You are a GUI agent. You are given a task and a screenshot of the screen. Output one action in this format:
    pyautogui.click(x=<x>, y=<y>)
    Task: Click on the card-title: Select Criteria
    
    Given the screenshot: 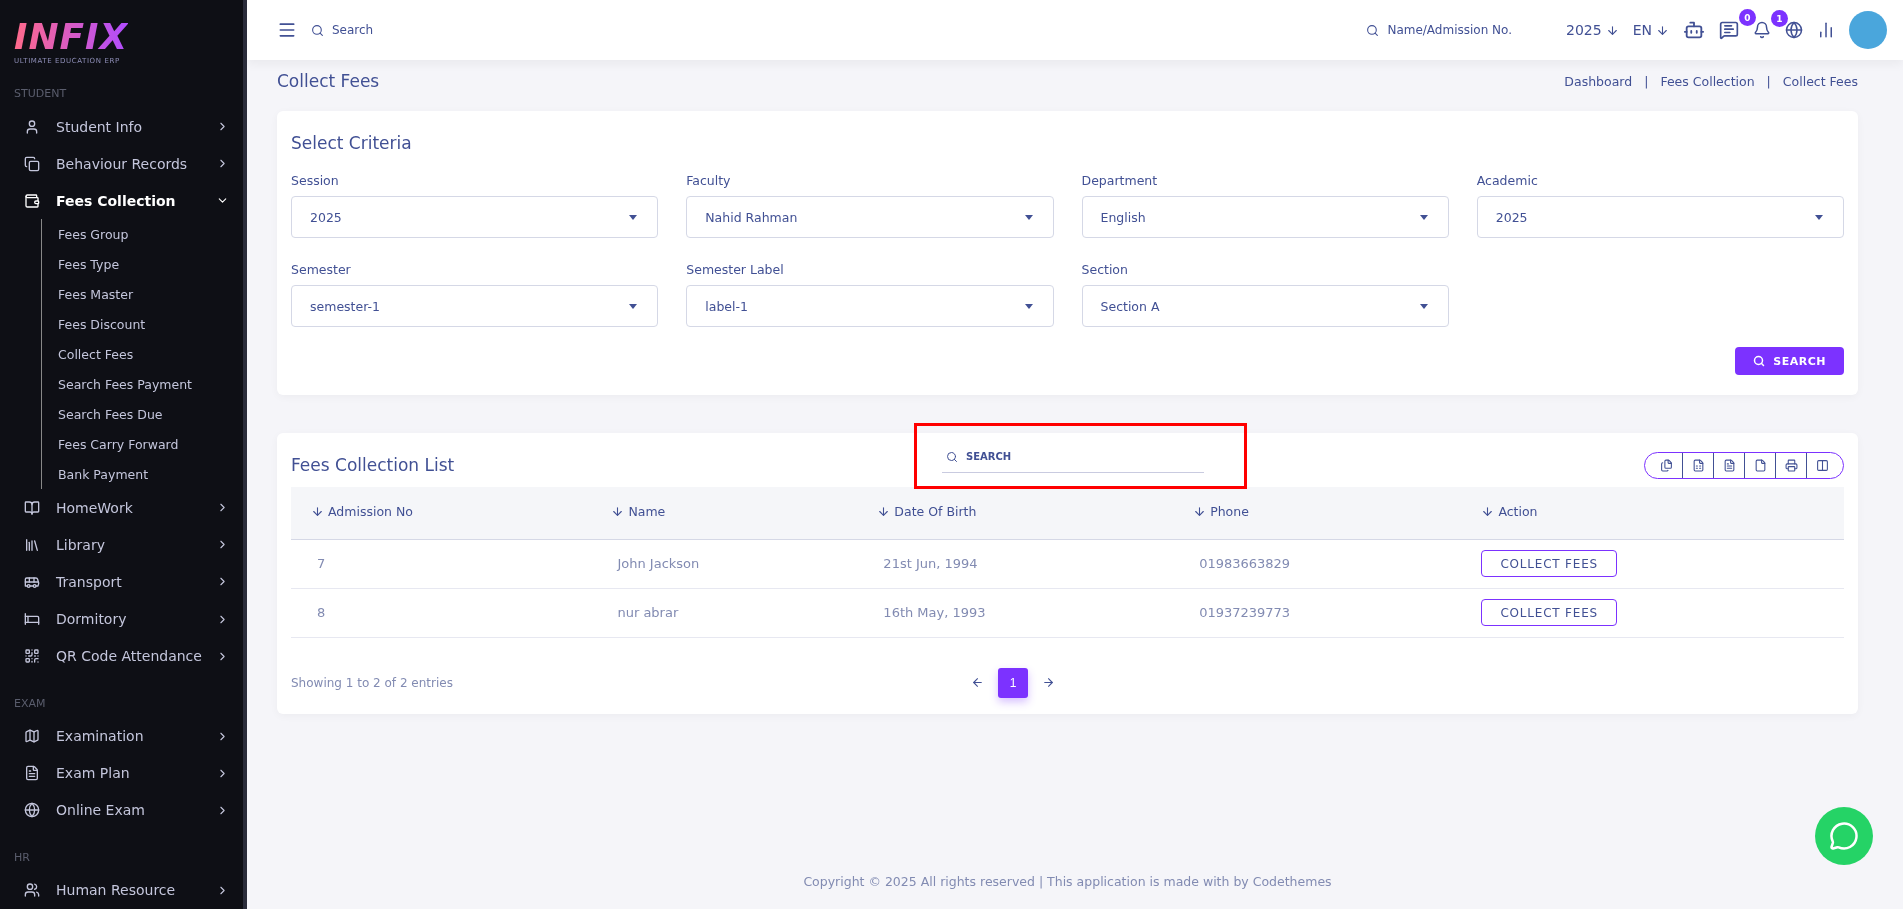 What is the action you would take?
    pyautogui.click(x=352, y=143)
    